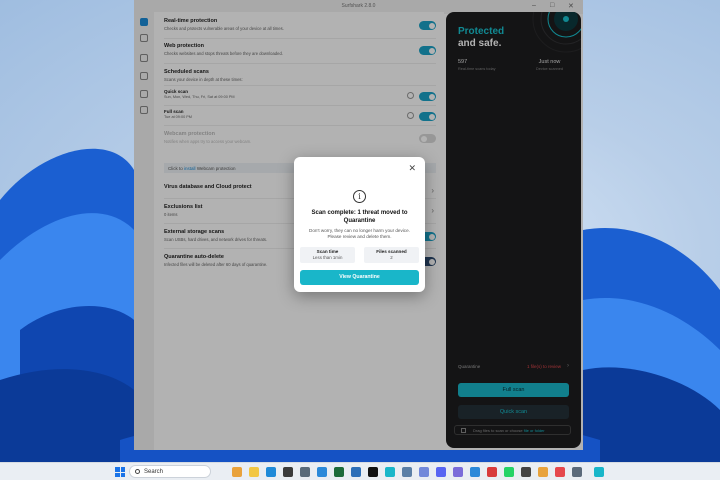 The width and height of the screenshot is (720, 480). I want to click on scan-time-label: Scan time, so click(327, 251).